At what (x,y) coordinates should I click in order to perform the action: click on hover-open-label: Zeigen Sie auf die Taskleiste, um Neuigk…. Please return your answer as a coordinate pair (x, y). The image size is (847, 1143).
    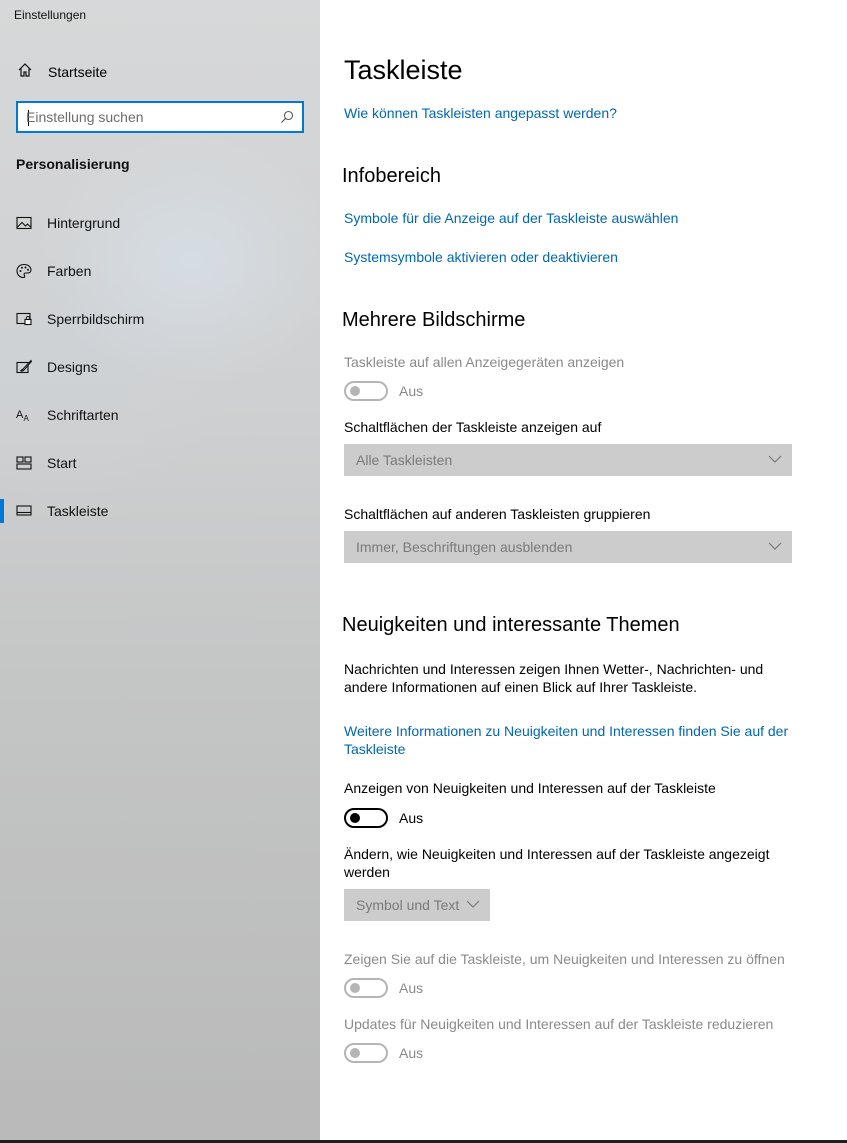
    Looking at the image, I should click on (564, 959).